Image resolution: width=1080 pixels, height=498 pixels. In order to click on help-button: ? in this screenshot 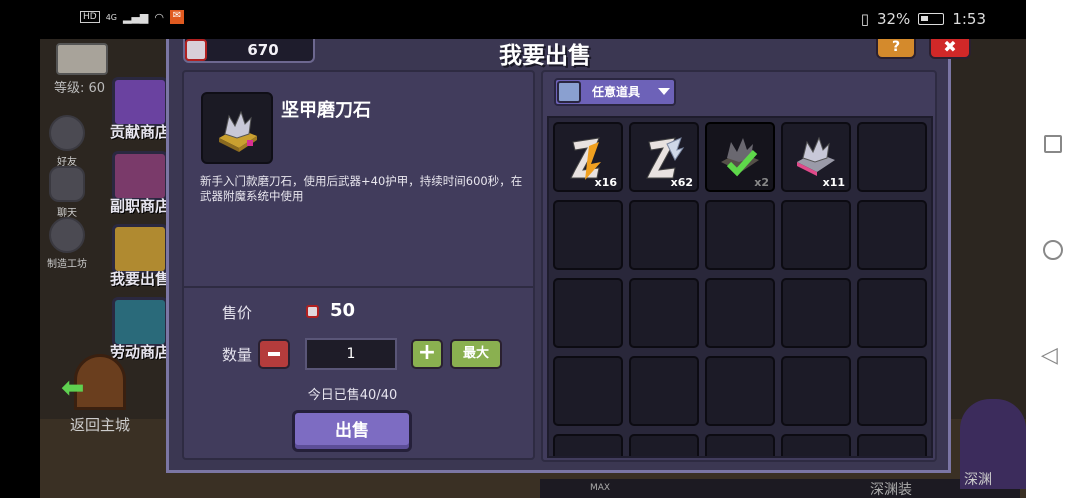, I will do `click(896, 49)`.